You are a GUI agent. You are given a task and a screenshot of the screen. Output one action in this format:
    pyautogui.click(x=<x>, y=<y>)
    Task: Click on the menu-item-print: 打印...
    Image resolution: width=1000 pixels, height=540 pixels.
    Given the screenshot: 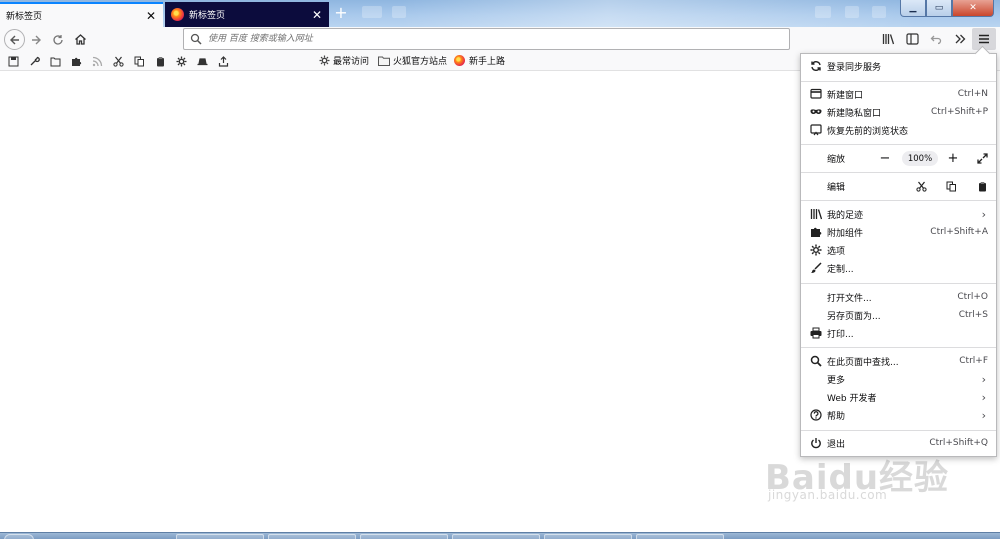 What is the action you would take?
    pyautogui.click(x=898, y=333)
    